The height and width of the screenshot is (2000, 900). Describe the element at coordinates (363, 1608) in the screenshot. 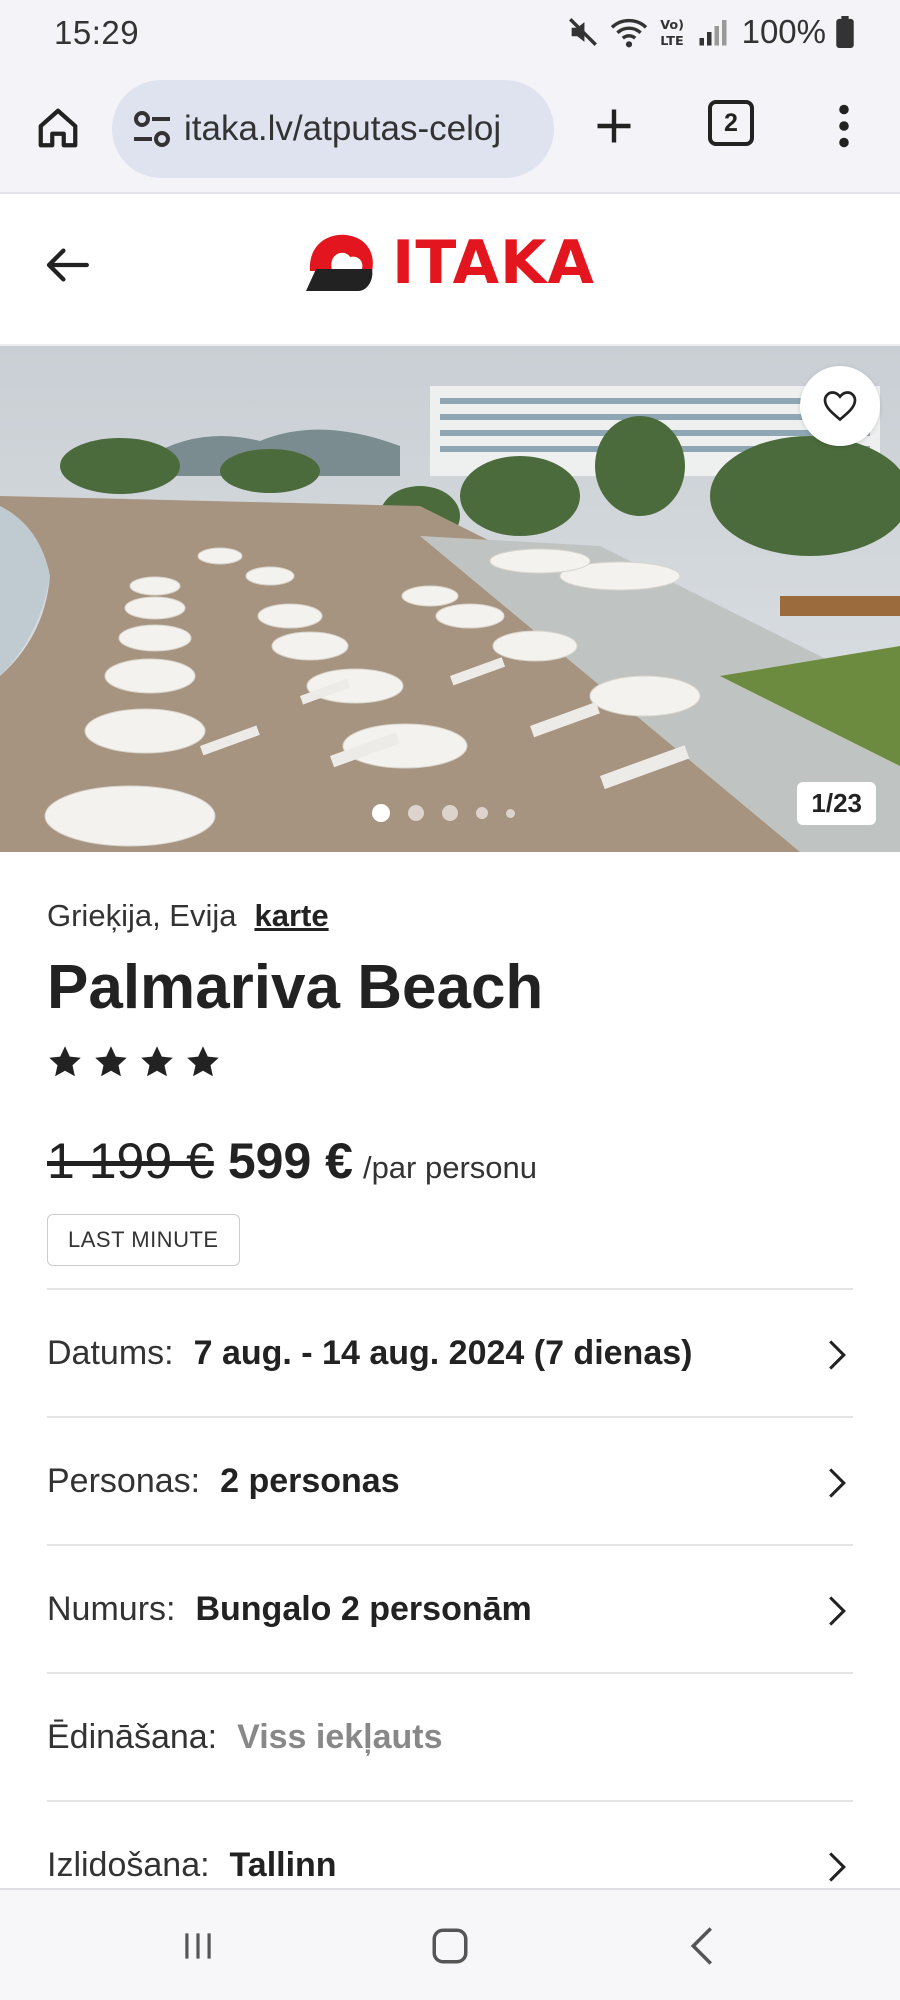

I see `detail-value: Bungalo 2 personām` at that location.